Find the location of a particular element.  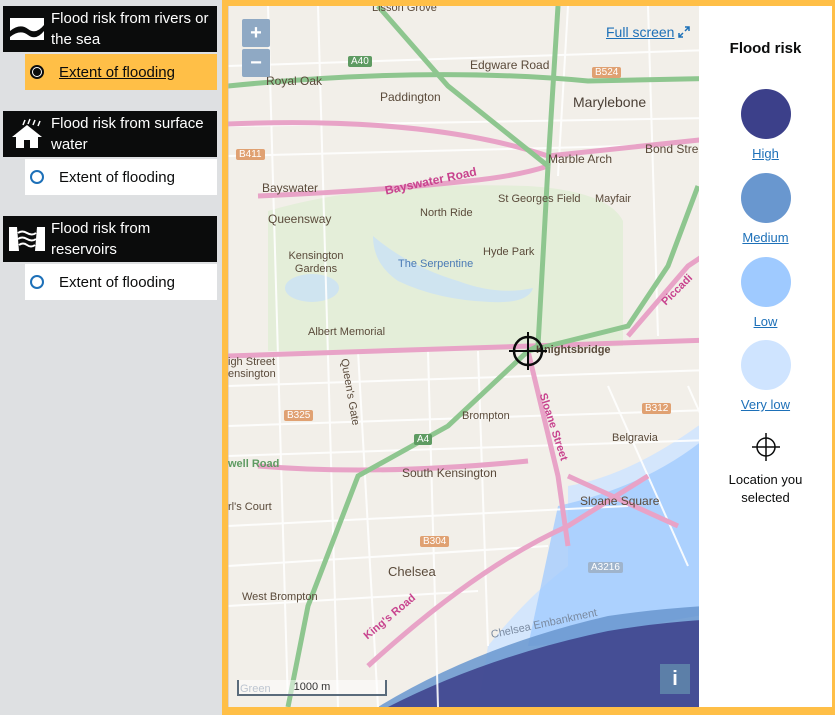

label-edgware-road: Edgware Road is located at coordinates (510, 65).